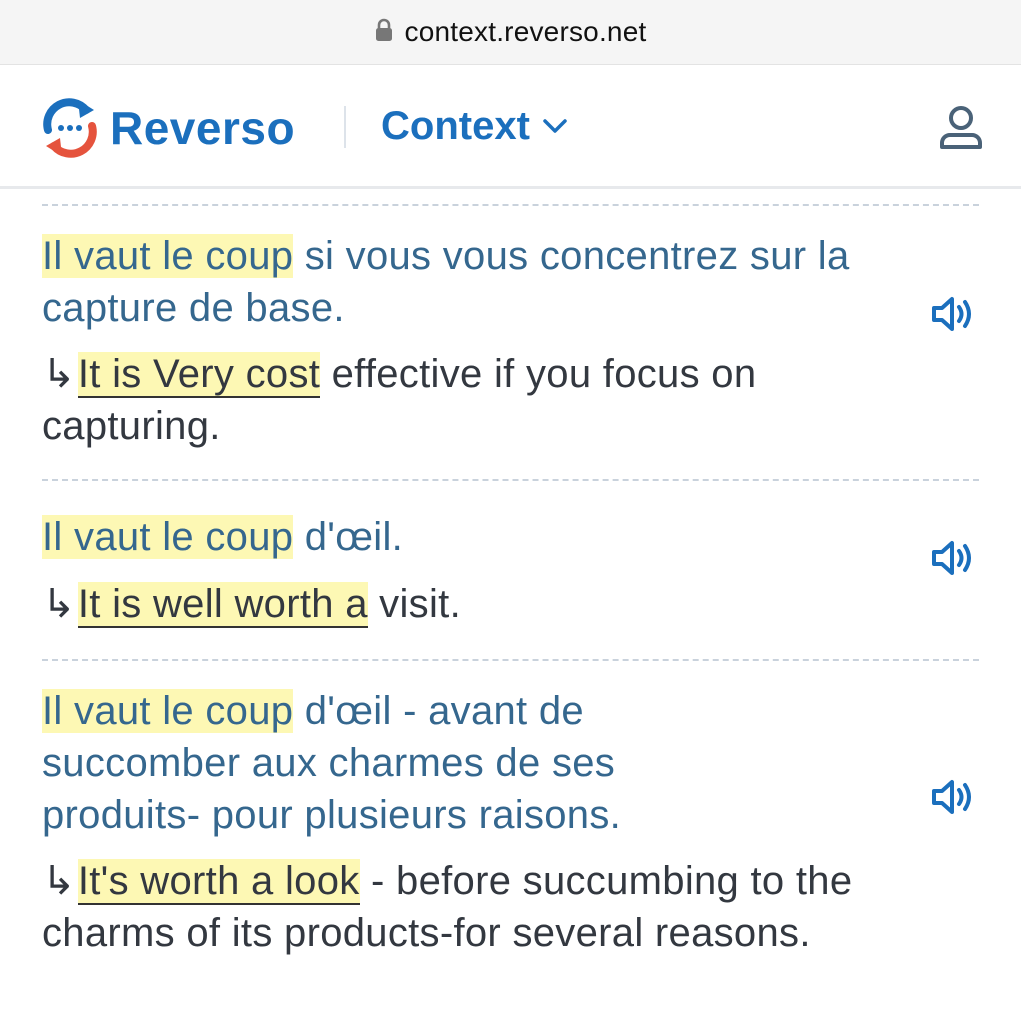  What do you see at coordinates (384, 32) in the screenshot?
I see `lock-icon` at bounding box center [384, 32].